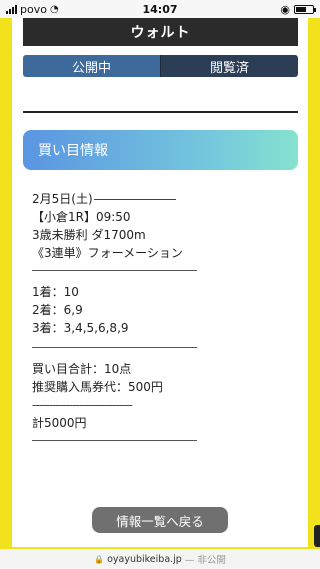 This screenshot has height=569, width=320. What do you see at coordinates (11, 9) in the screenshot?
I see `signal-icon` at bounding box center [11, 9].